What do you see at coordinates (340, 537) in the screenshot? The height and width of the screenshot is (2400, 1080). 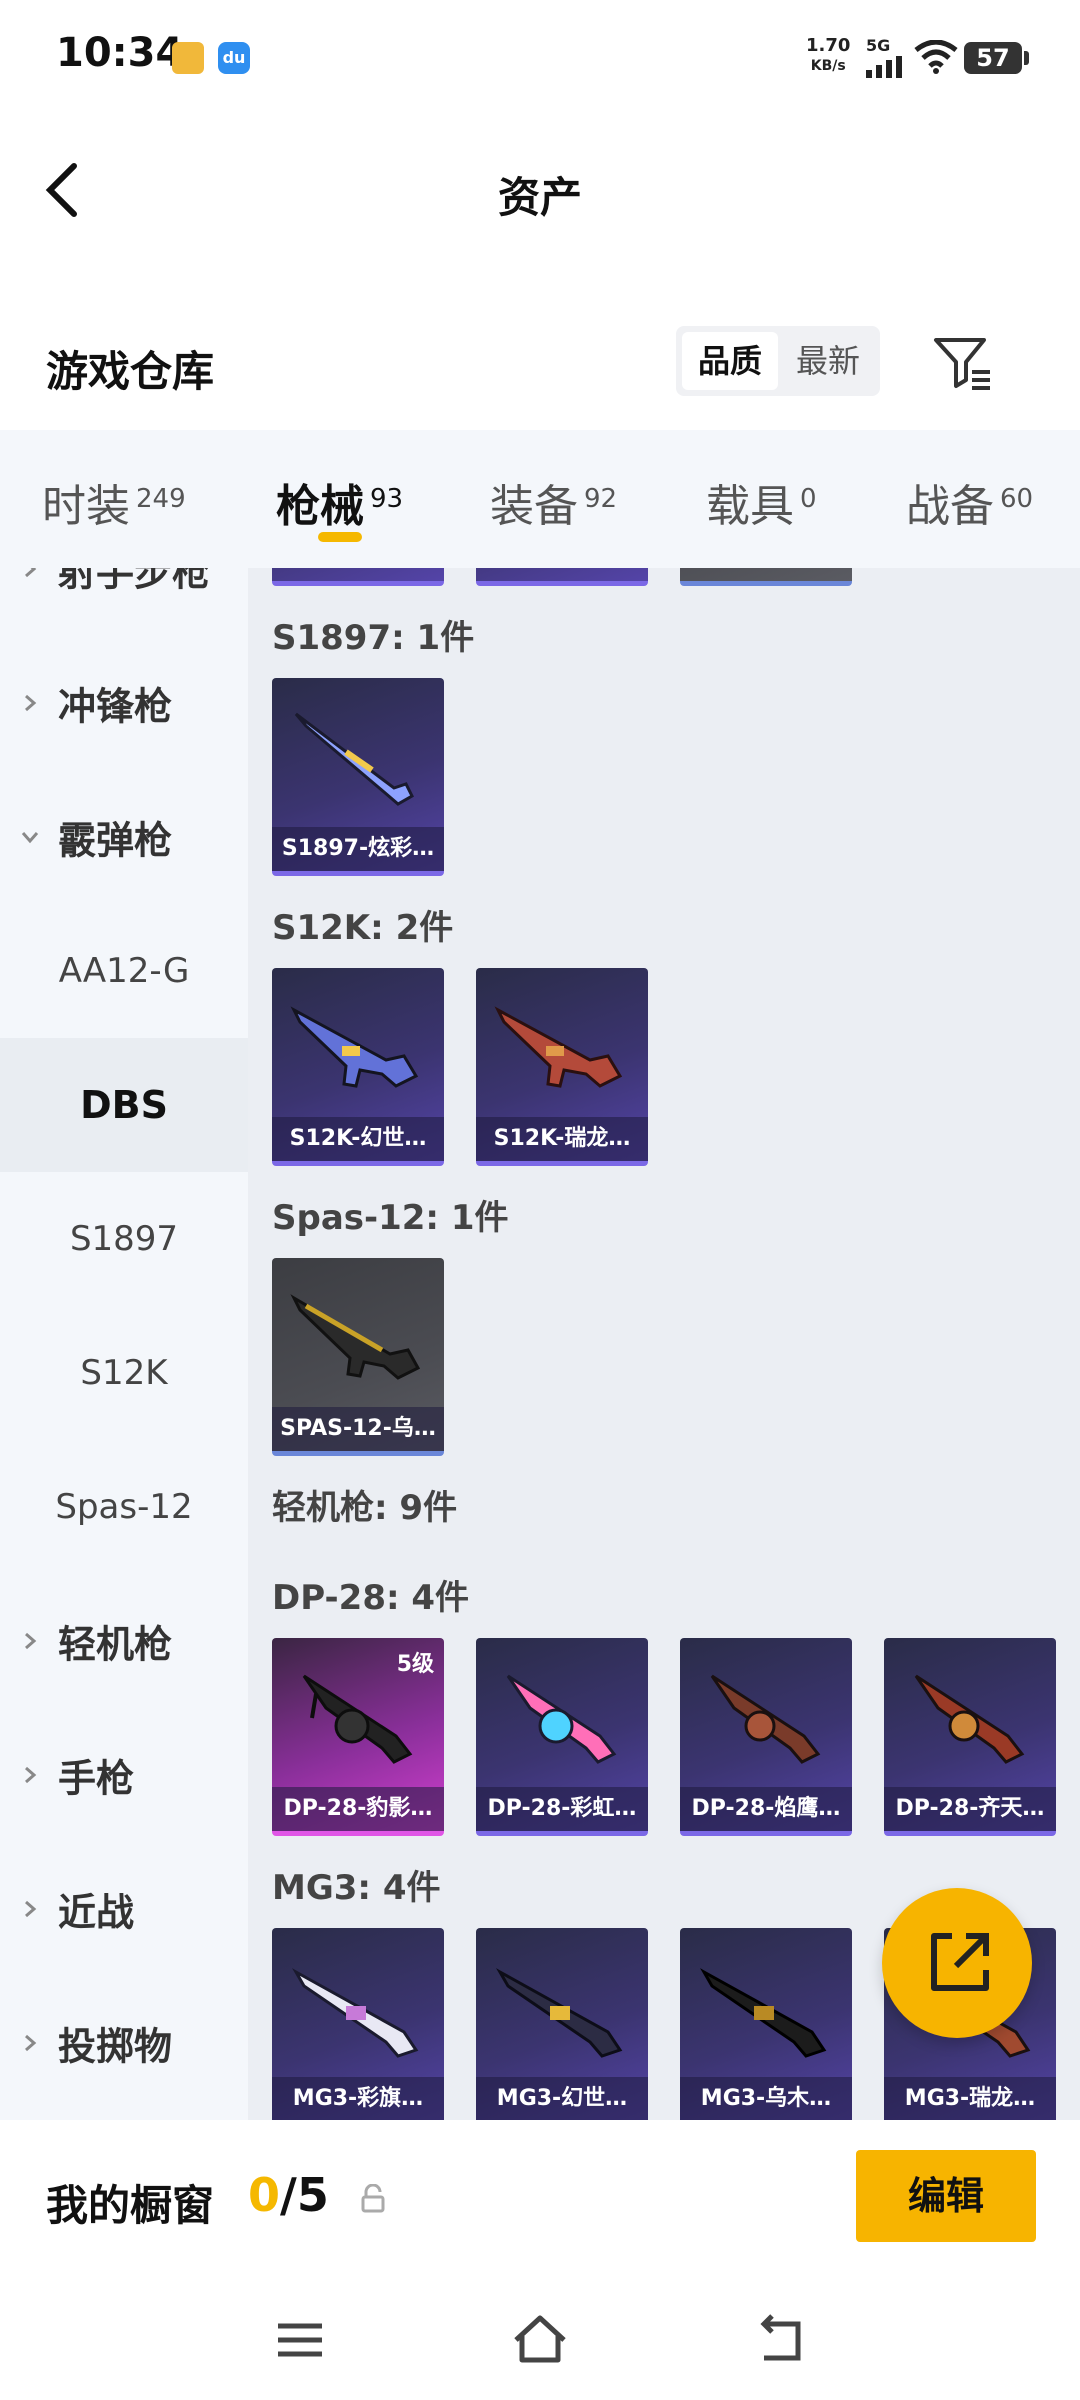 I see `active-tab-indicator` at bounding box center [340, 537].